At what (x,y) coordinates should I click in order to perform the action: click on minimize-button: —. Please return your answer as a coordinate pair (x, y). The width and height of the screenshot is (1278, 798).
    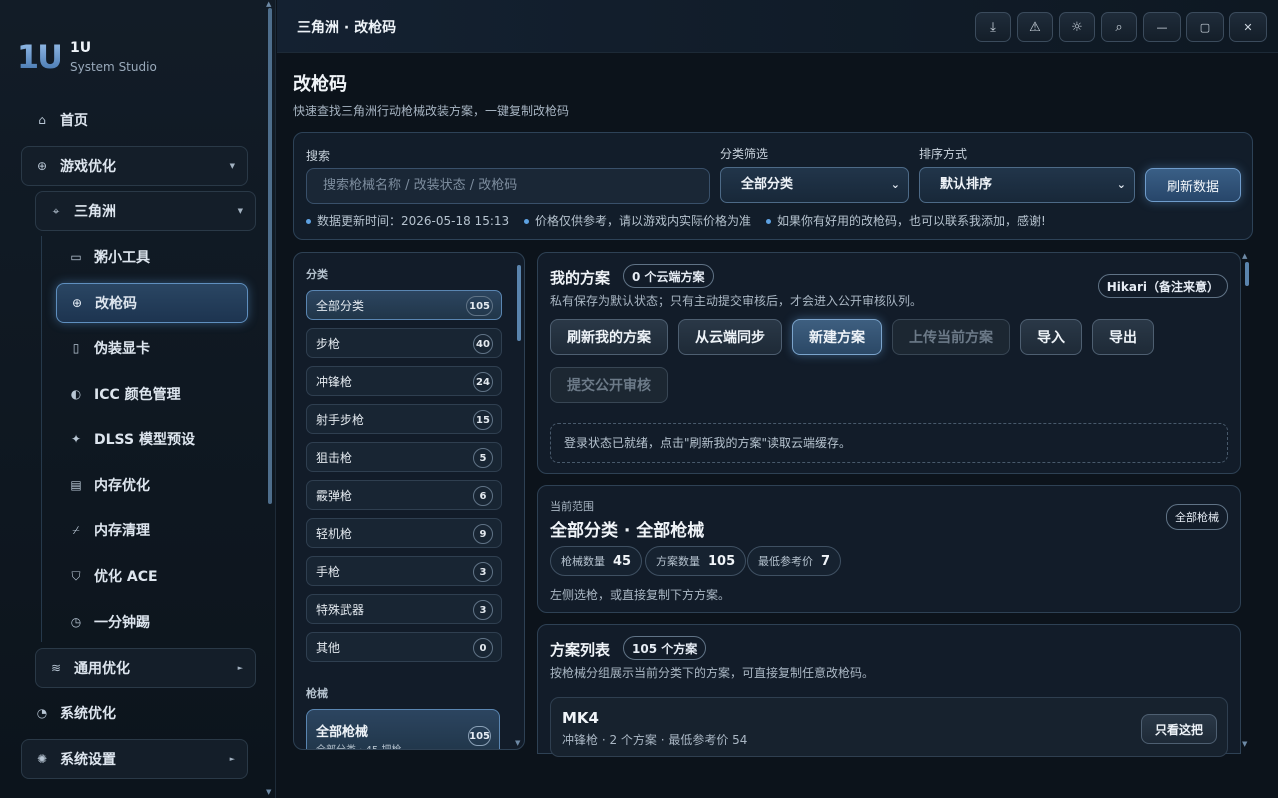
    Looking at the image, I should click on (1162, 27).